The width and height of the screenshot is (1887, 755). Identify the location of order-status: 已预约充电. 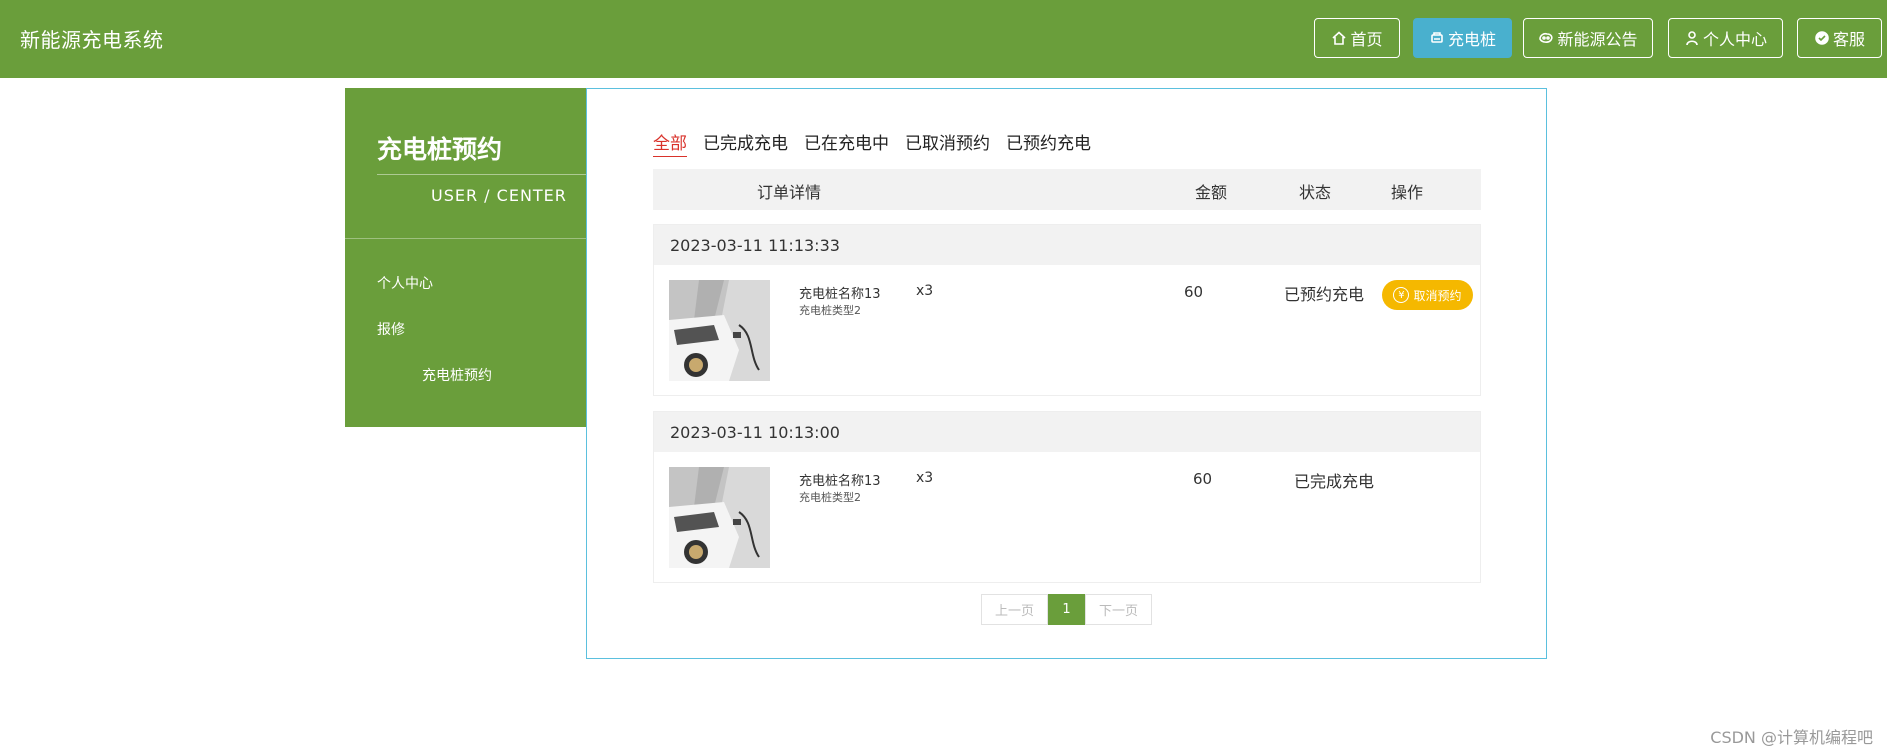
(1324, 294).